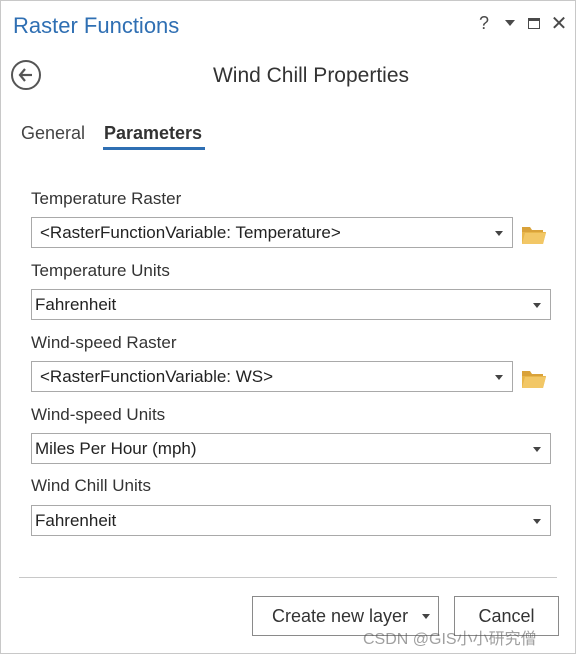 The image size is (576, 654). Describe the element at coordinates (484, 23) in the screenshot. I see `help-button: ?` at that location.